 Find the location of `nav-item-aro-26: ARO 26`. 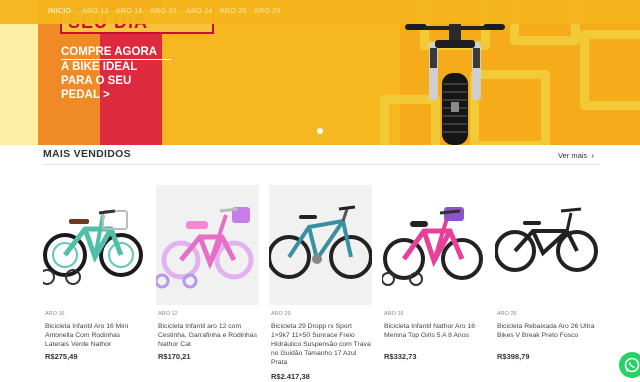

nav-item-aro-26: ARO 26 is located at coordinates (233, 11).